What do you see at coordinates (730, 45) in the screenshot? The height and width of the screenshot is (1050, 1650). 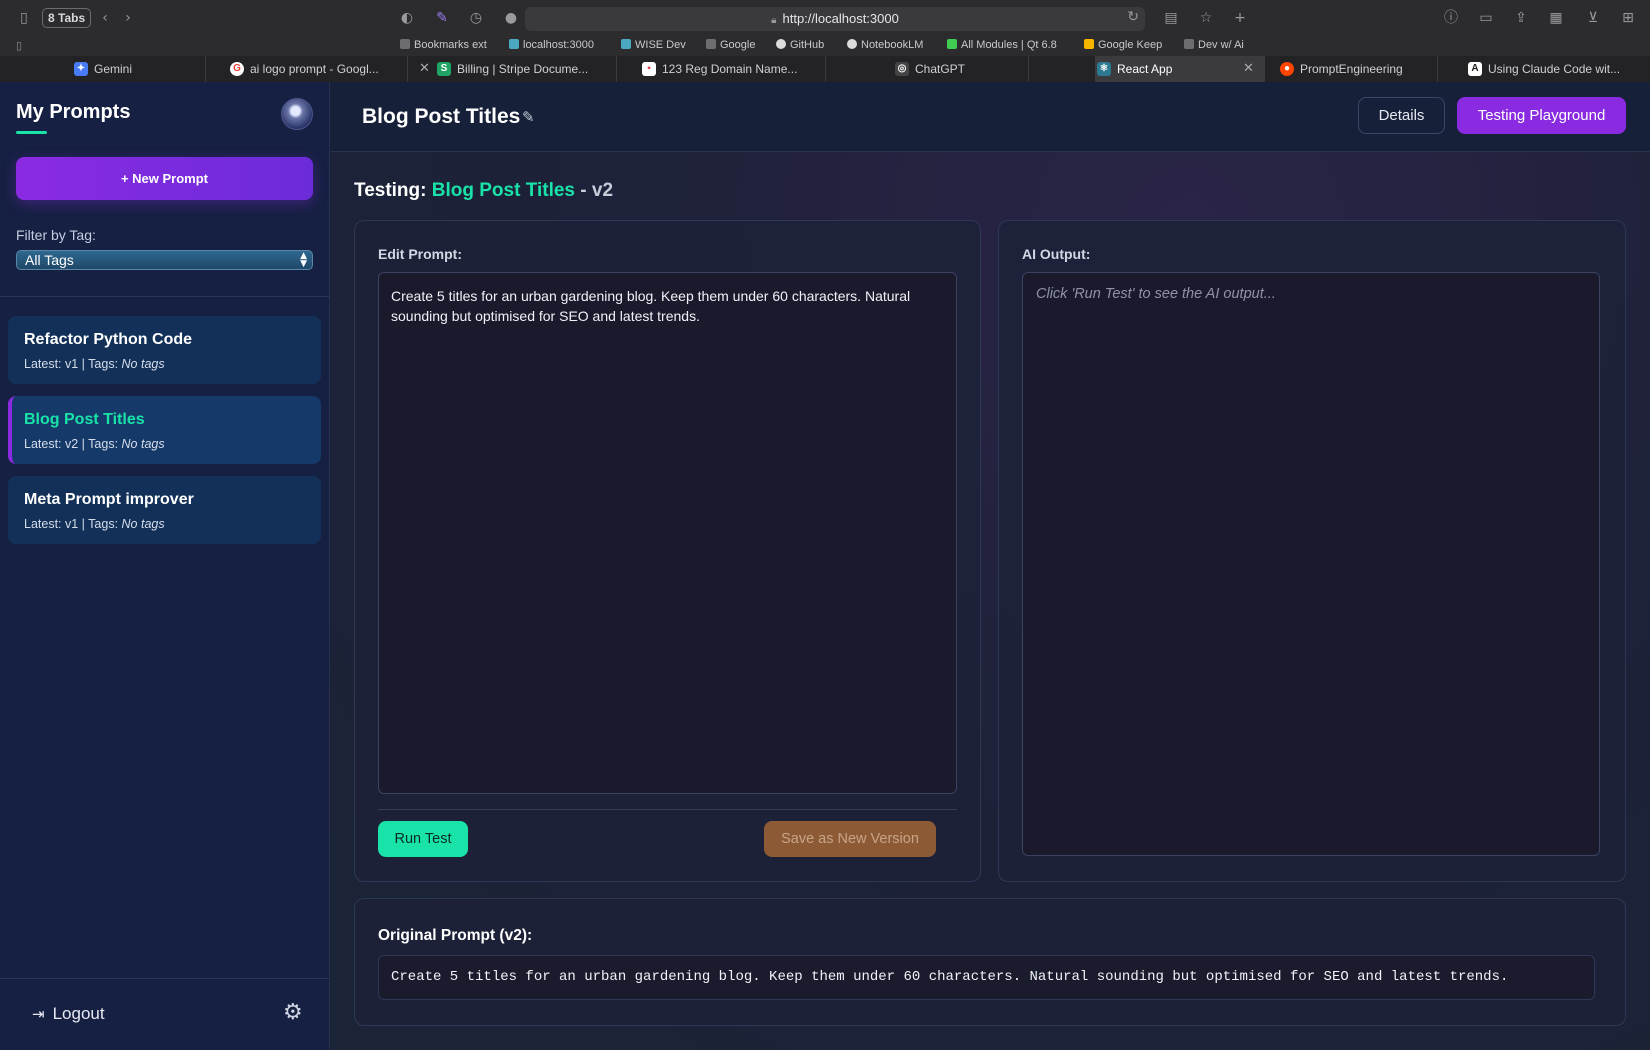 I see `bookmark-item: Google` at bounding box center [730, 45].